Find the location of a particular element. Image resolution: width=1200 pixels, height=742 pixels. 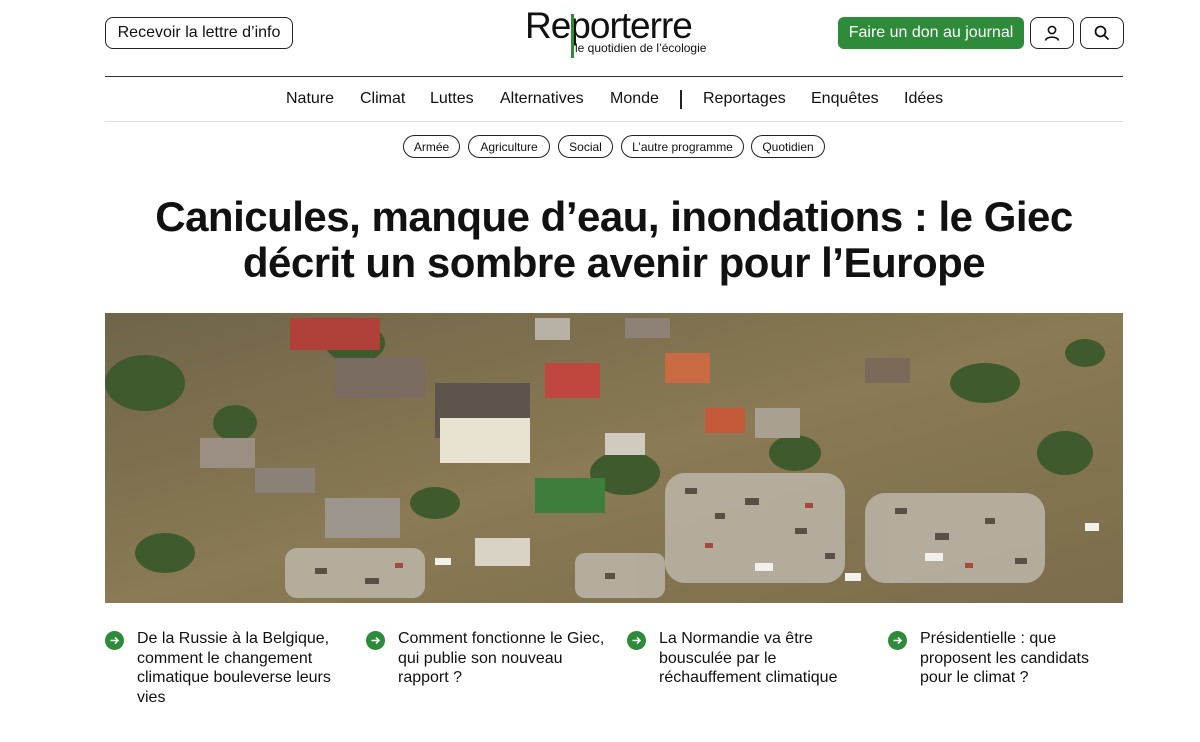

tag-autre-programme: L’autre programme is located at coordinates (682, 146).